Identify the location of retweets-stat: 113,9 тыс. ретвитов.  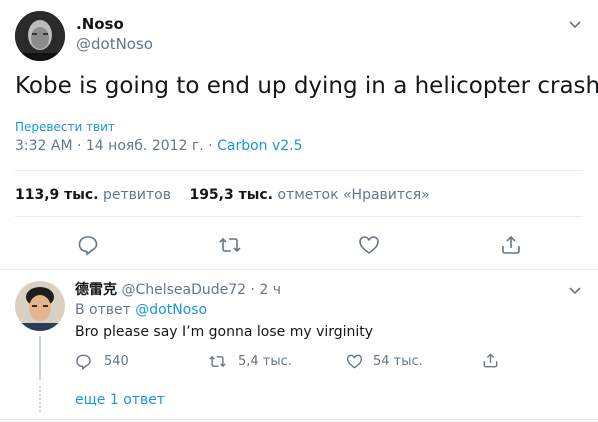
(95, 195).